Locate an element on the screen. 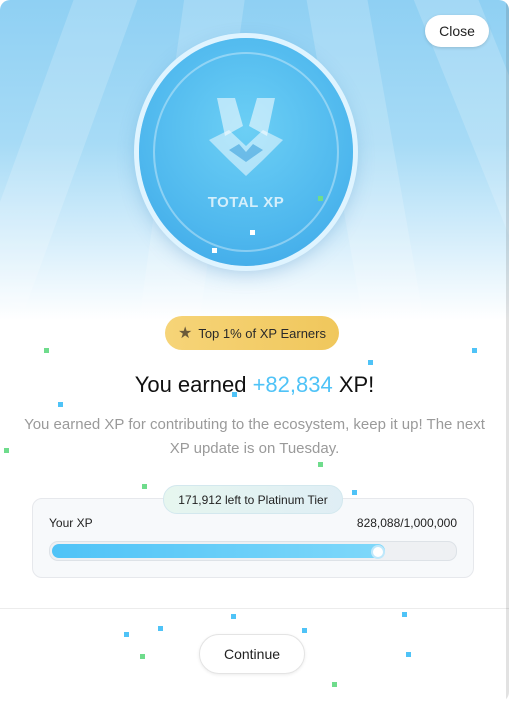  star-icon: ★ is located at coordinates (185, 333).